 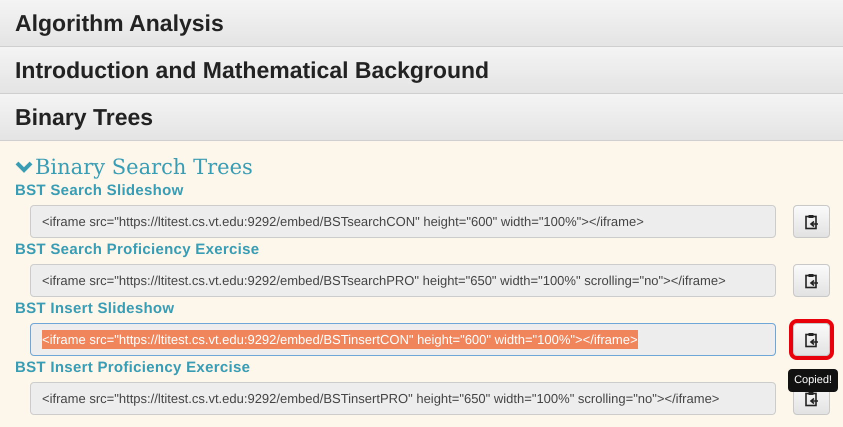 I want to click on embed-code-field: <iframe src="https://ltitest.cs.vt.edu:9292/embed/BSTsearchCON" height="600" width="100%"></iframe>, so click(x=403, y=221).